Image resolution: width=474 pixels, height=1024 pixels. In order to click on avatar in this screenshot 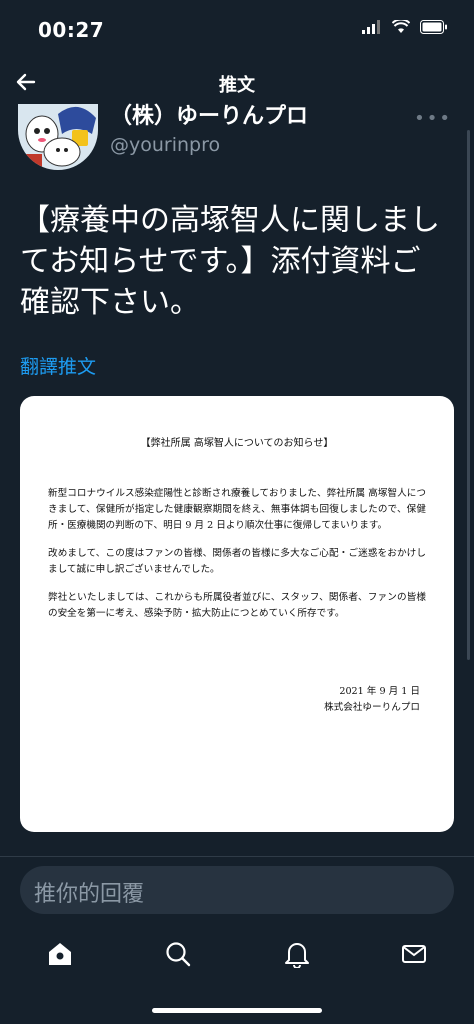, I will do `click(58, 137)`.